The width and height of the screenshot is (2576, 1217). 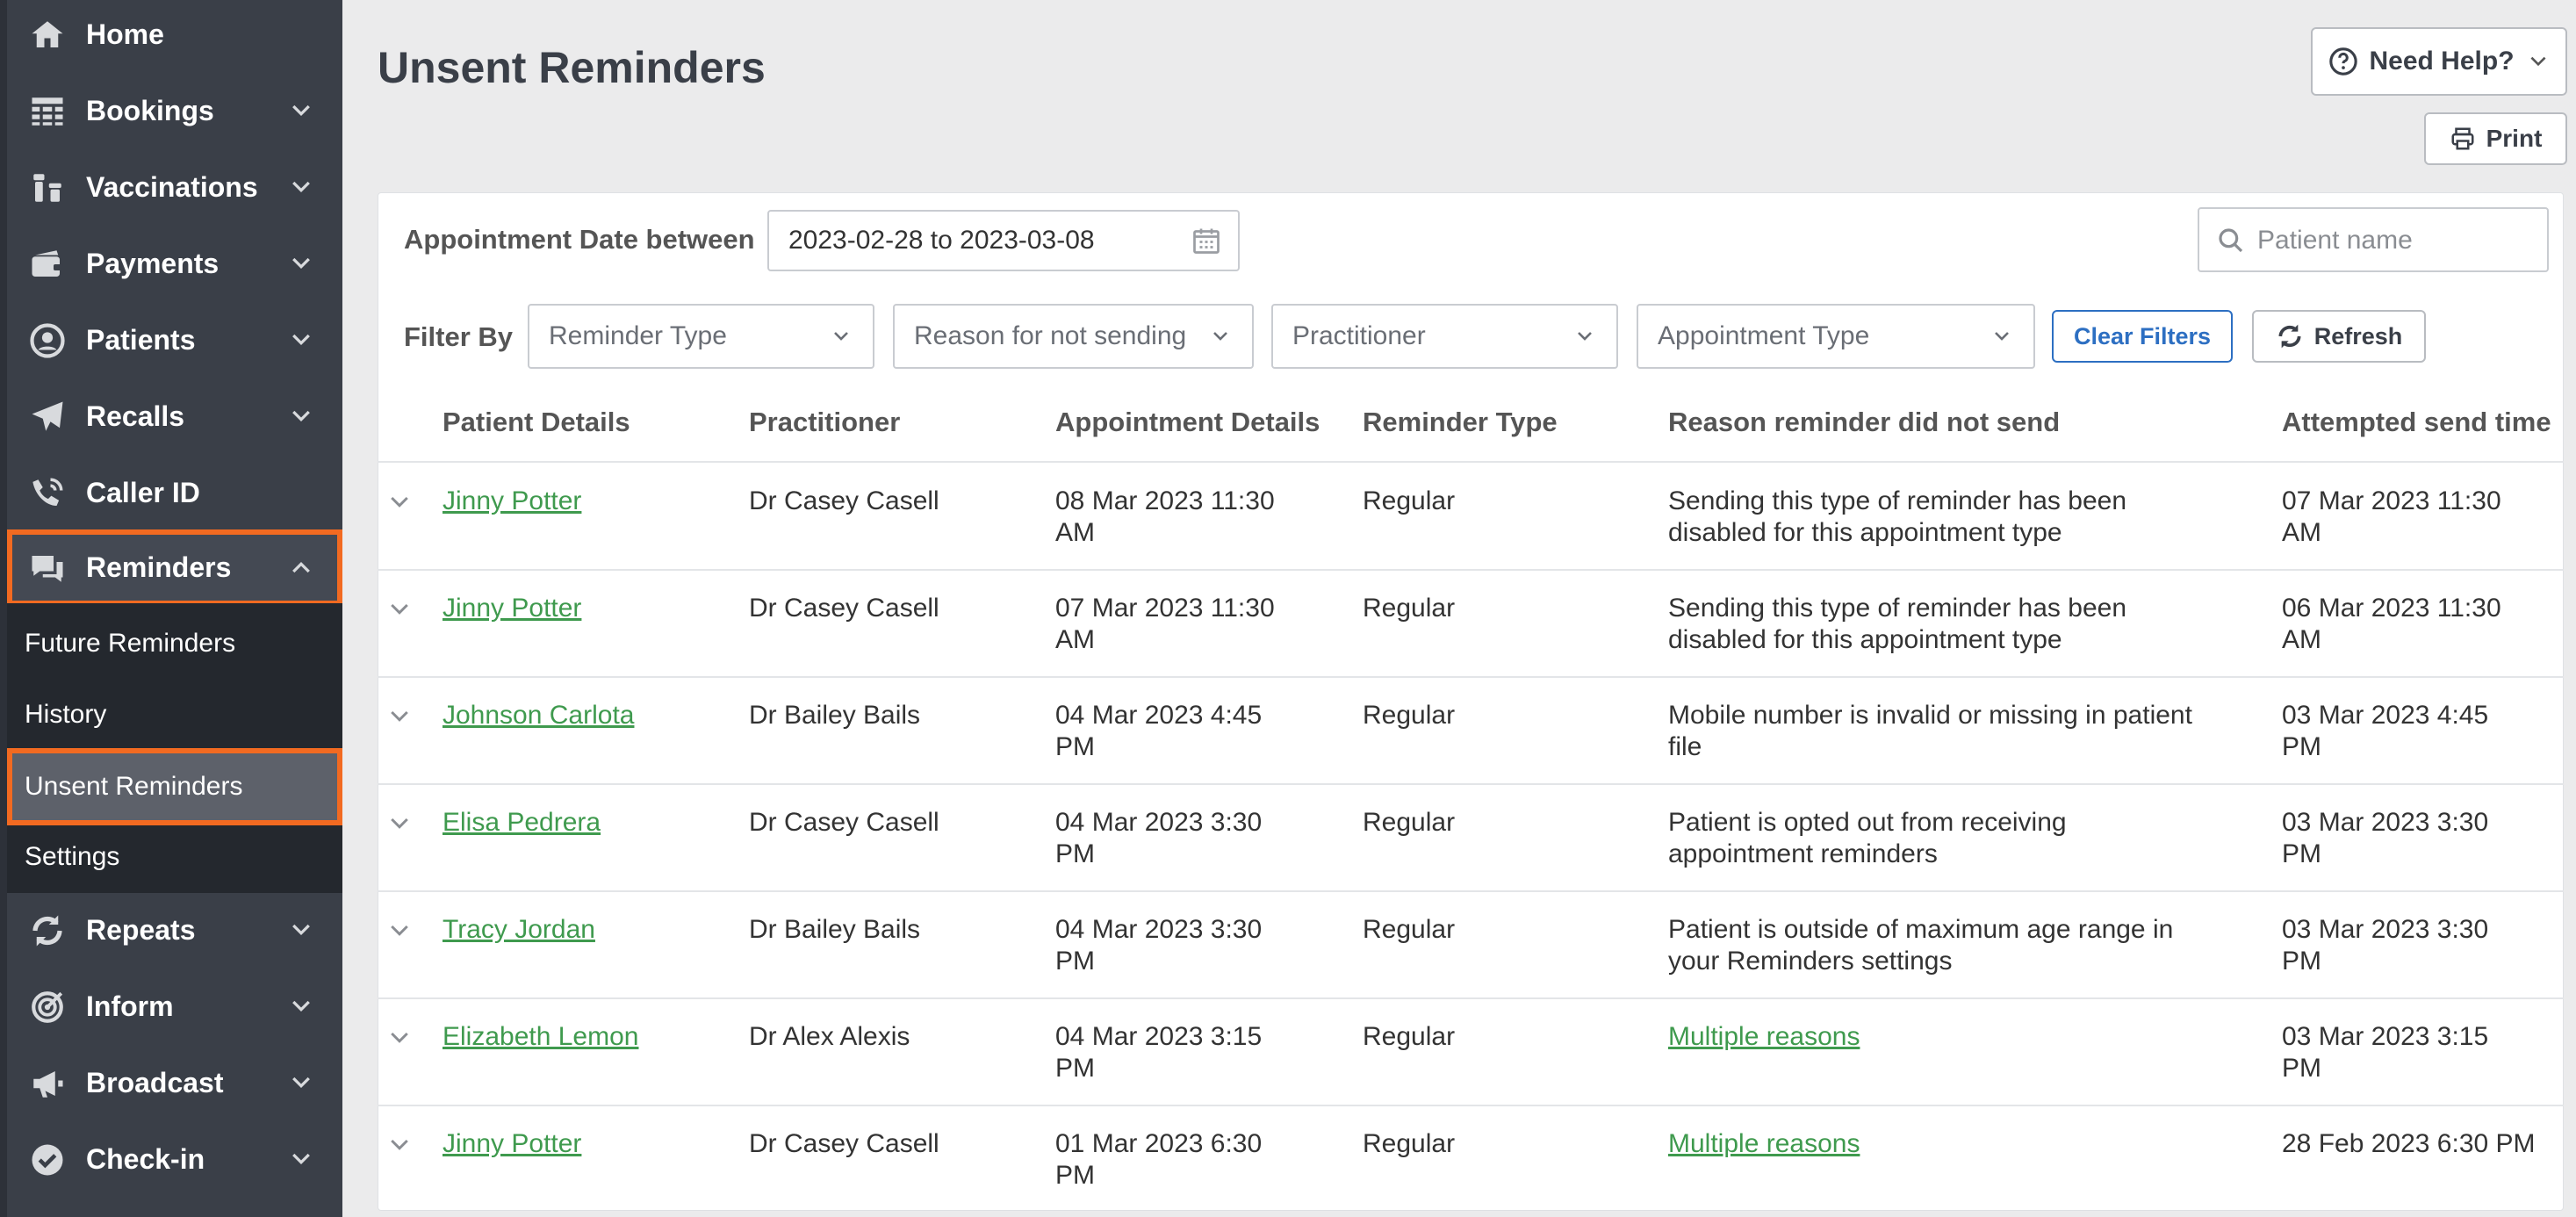 What do you see at coordinates (125, 34) in the screenshot?
I see `sidebar-item-label: Home` at bounding box center [125, 34].